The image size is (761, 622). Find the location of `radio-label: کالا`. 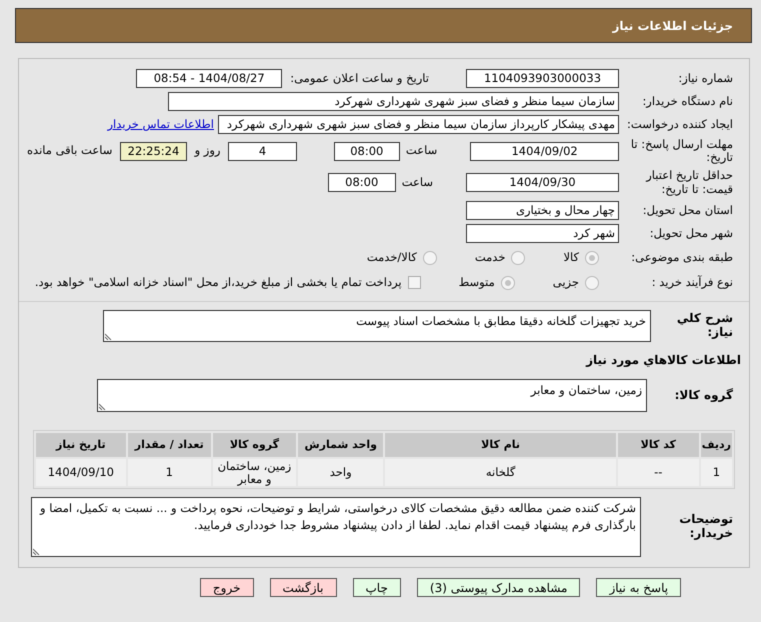

radio-label: کالا is located at coordinates (571, 257).